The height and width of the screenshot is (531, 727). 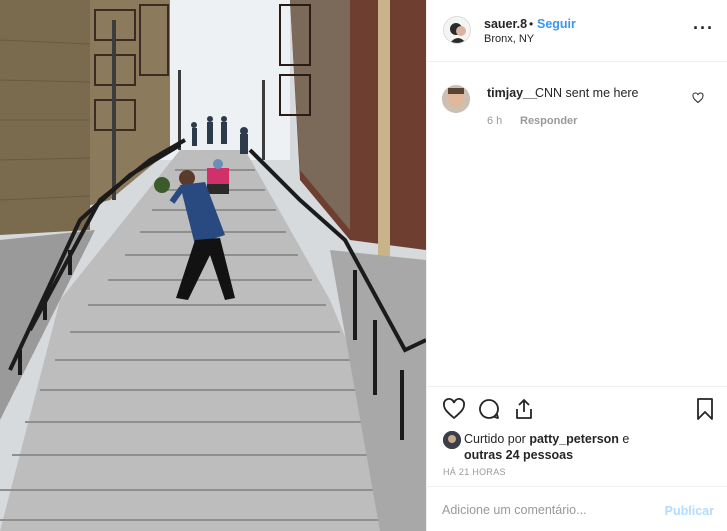 What do you see at coordinates (489, 409) in the screenshot?
I see `comment-icon` at bounding box center [489, 409].